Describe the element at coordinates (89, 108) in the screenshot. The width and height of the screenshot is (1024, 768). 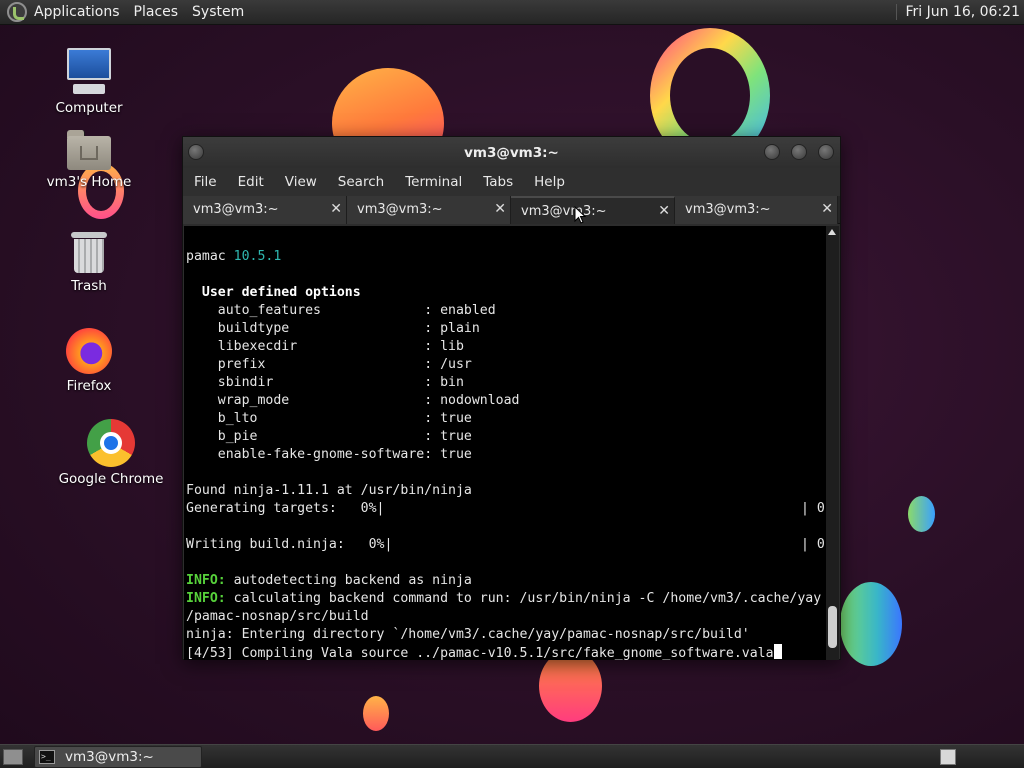
I see `desktop-icon-label: Computer` at that location.